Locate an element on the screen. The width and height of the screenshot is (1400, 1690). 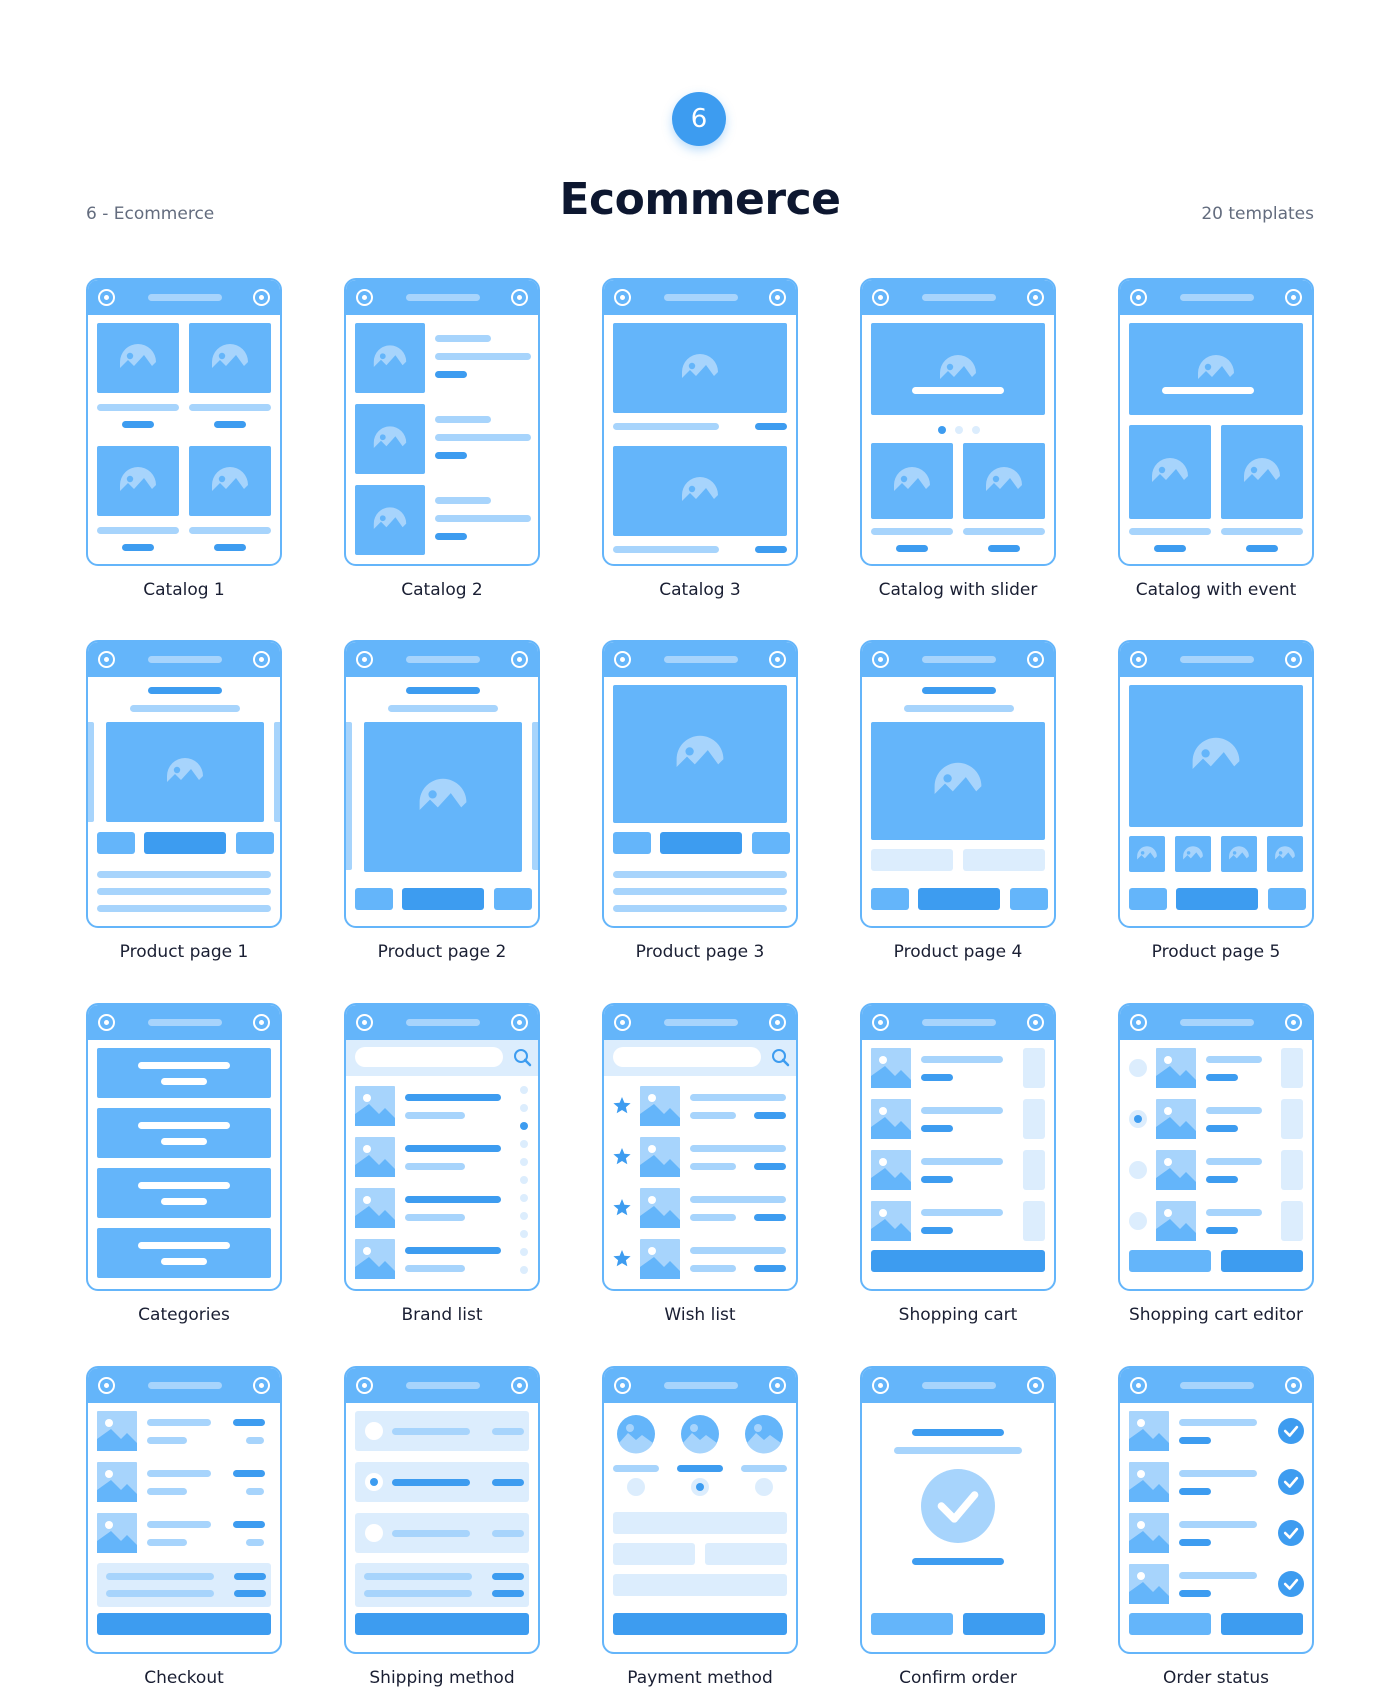
catalog-event-wireframe is located at coordinates (1216, 422).